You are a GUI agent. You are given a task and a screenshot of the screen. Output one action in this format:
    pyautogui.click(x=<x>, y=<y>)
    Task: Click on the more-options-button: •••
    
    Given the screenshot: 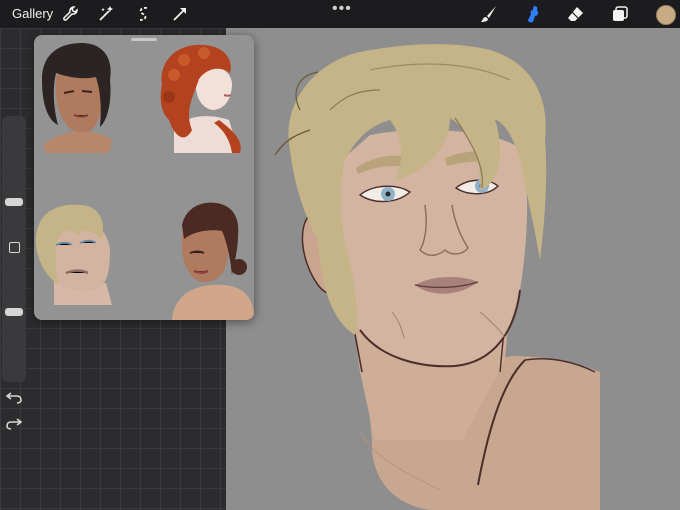 What is the action you would take?
    pyautogui.click(x=342, y=9)
    